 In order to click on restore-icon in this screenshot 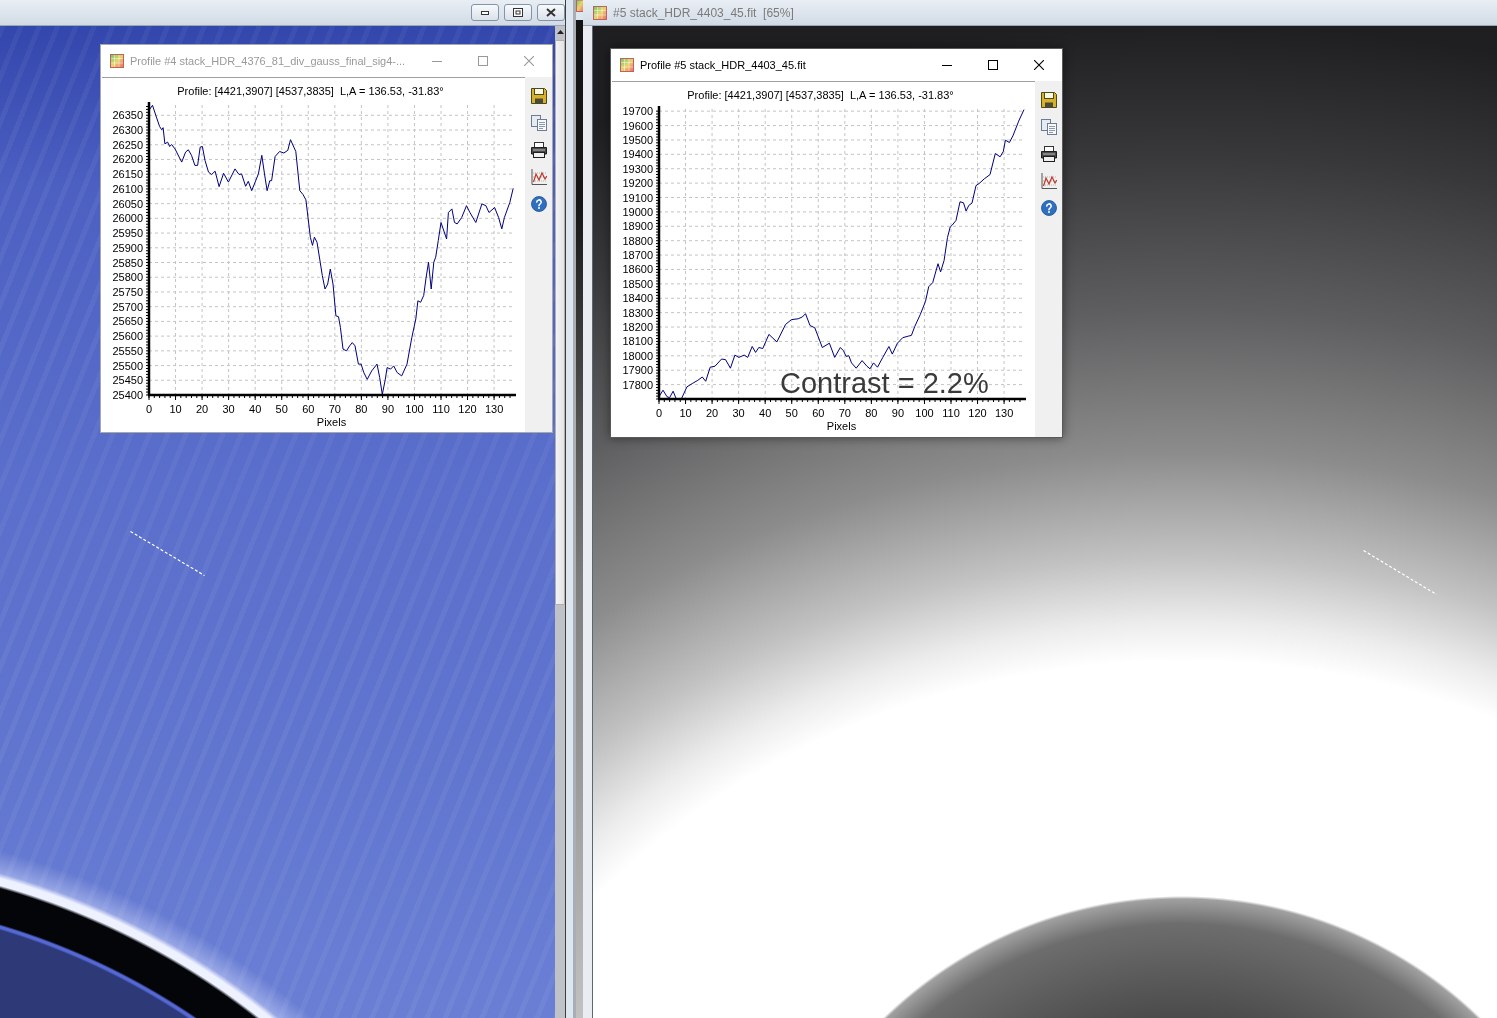, I will do `click(518, 12)`.